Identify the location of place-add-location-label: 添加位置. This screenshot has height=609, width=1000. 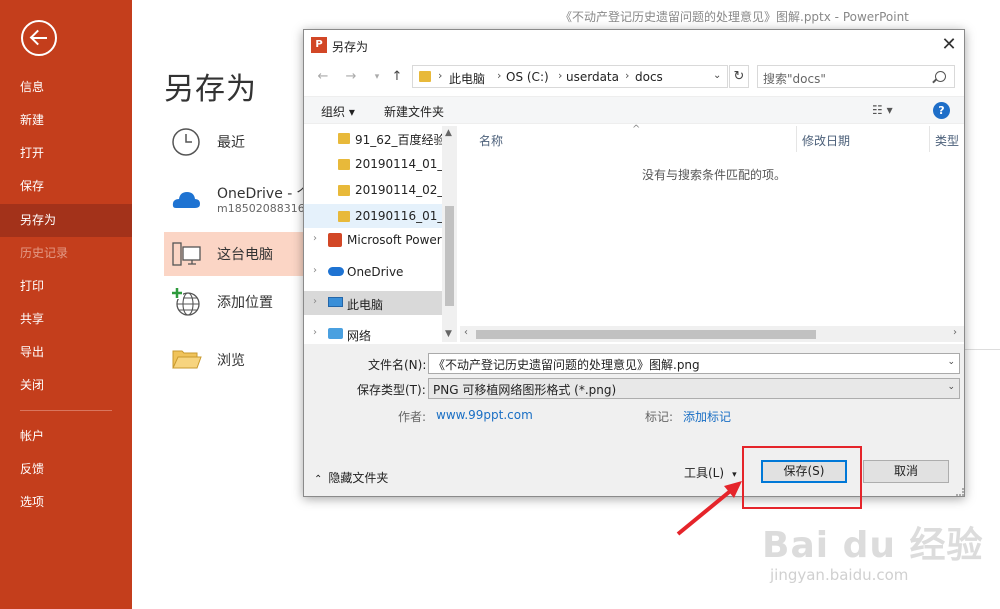
(245, 303).